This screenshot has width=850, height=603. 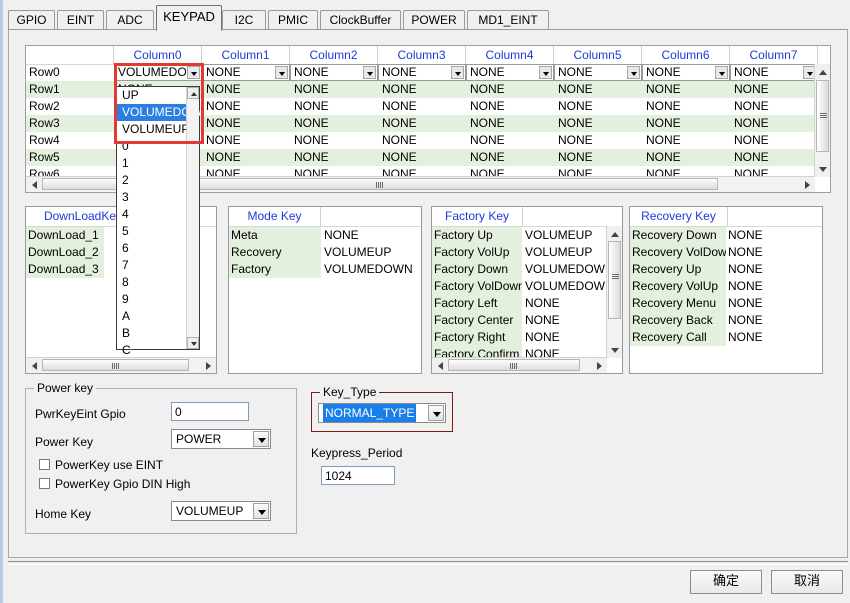 I want to click on grid-cell-editor-r0-c6: NONE, so click(x=686, y=72).